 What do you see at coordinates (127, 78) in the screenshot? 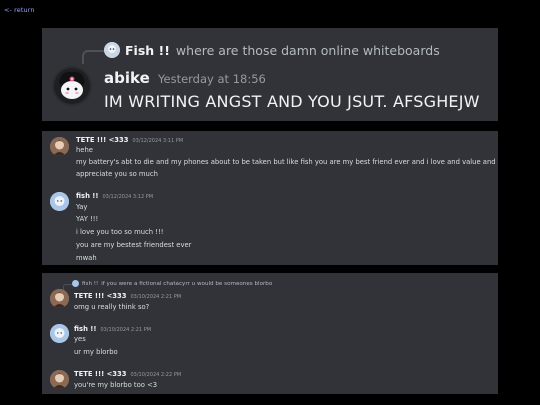
I see `message-author: abike` at bounding box center [127, 78].